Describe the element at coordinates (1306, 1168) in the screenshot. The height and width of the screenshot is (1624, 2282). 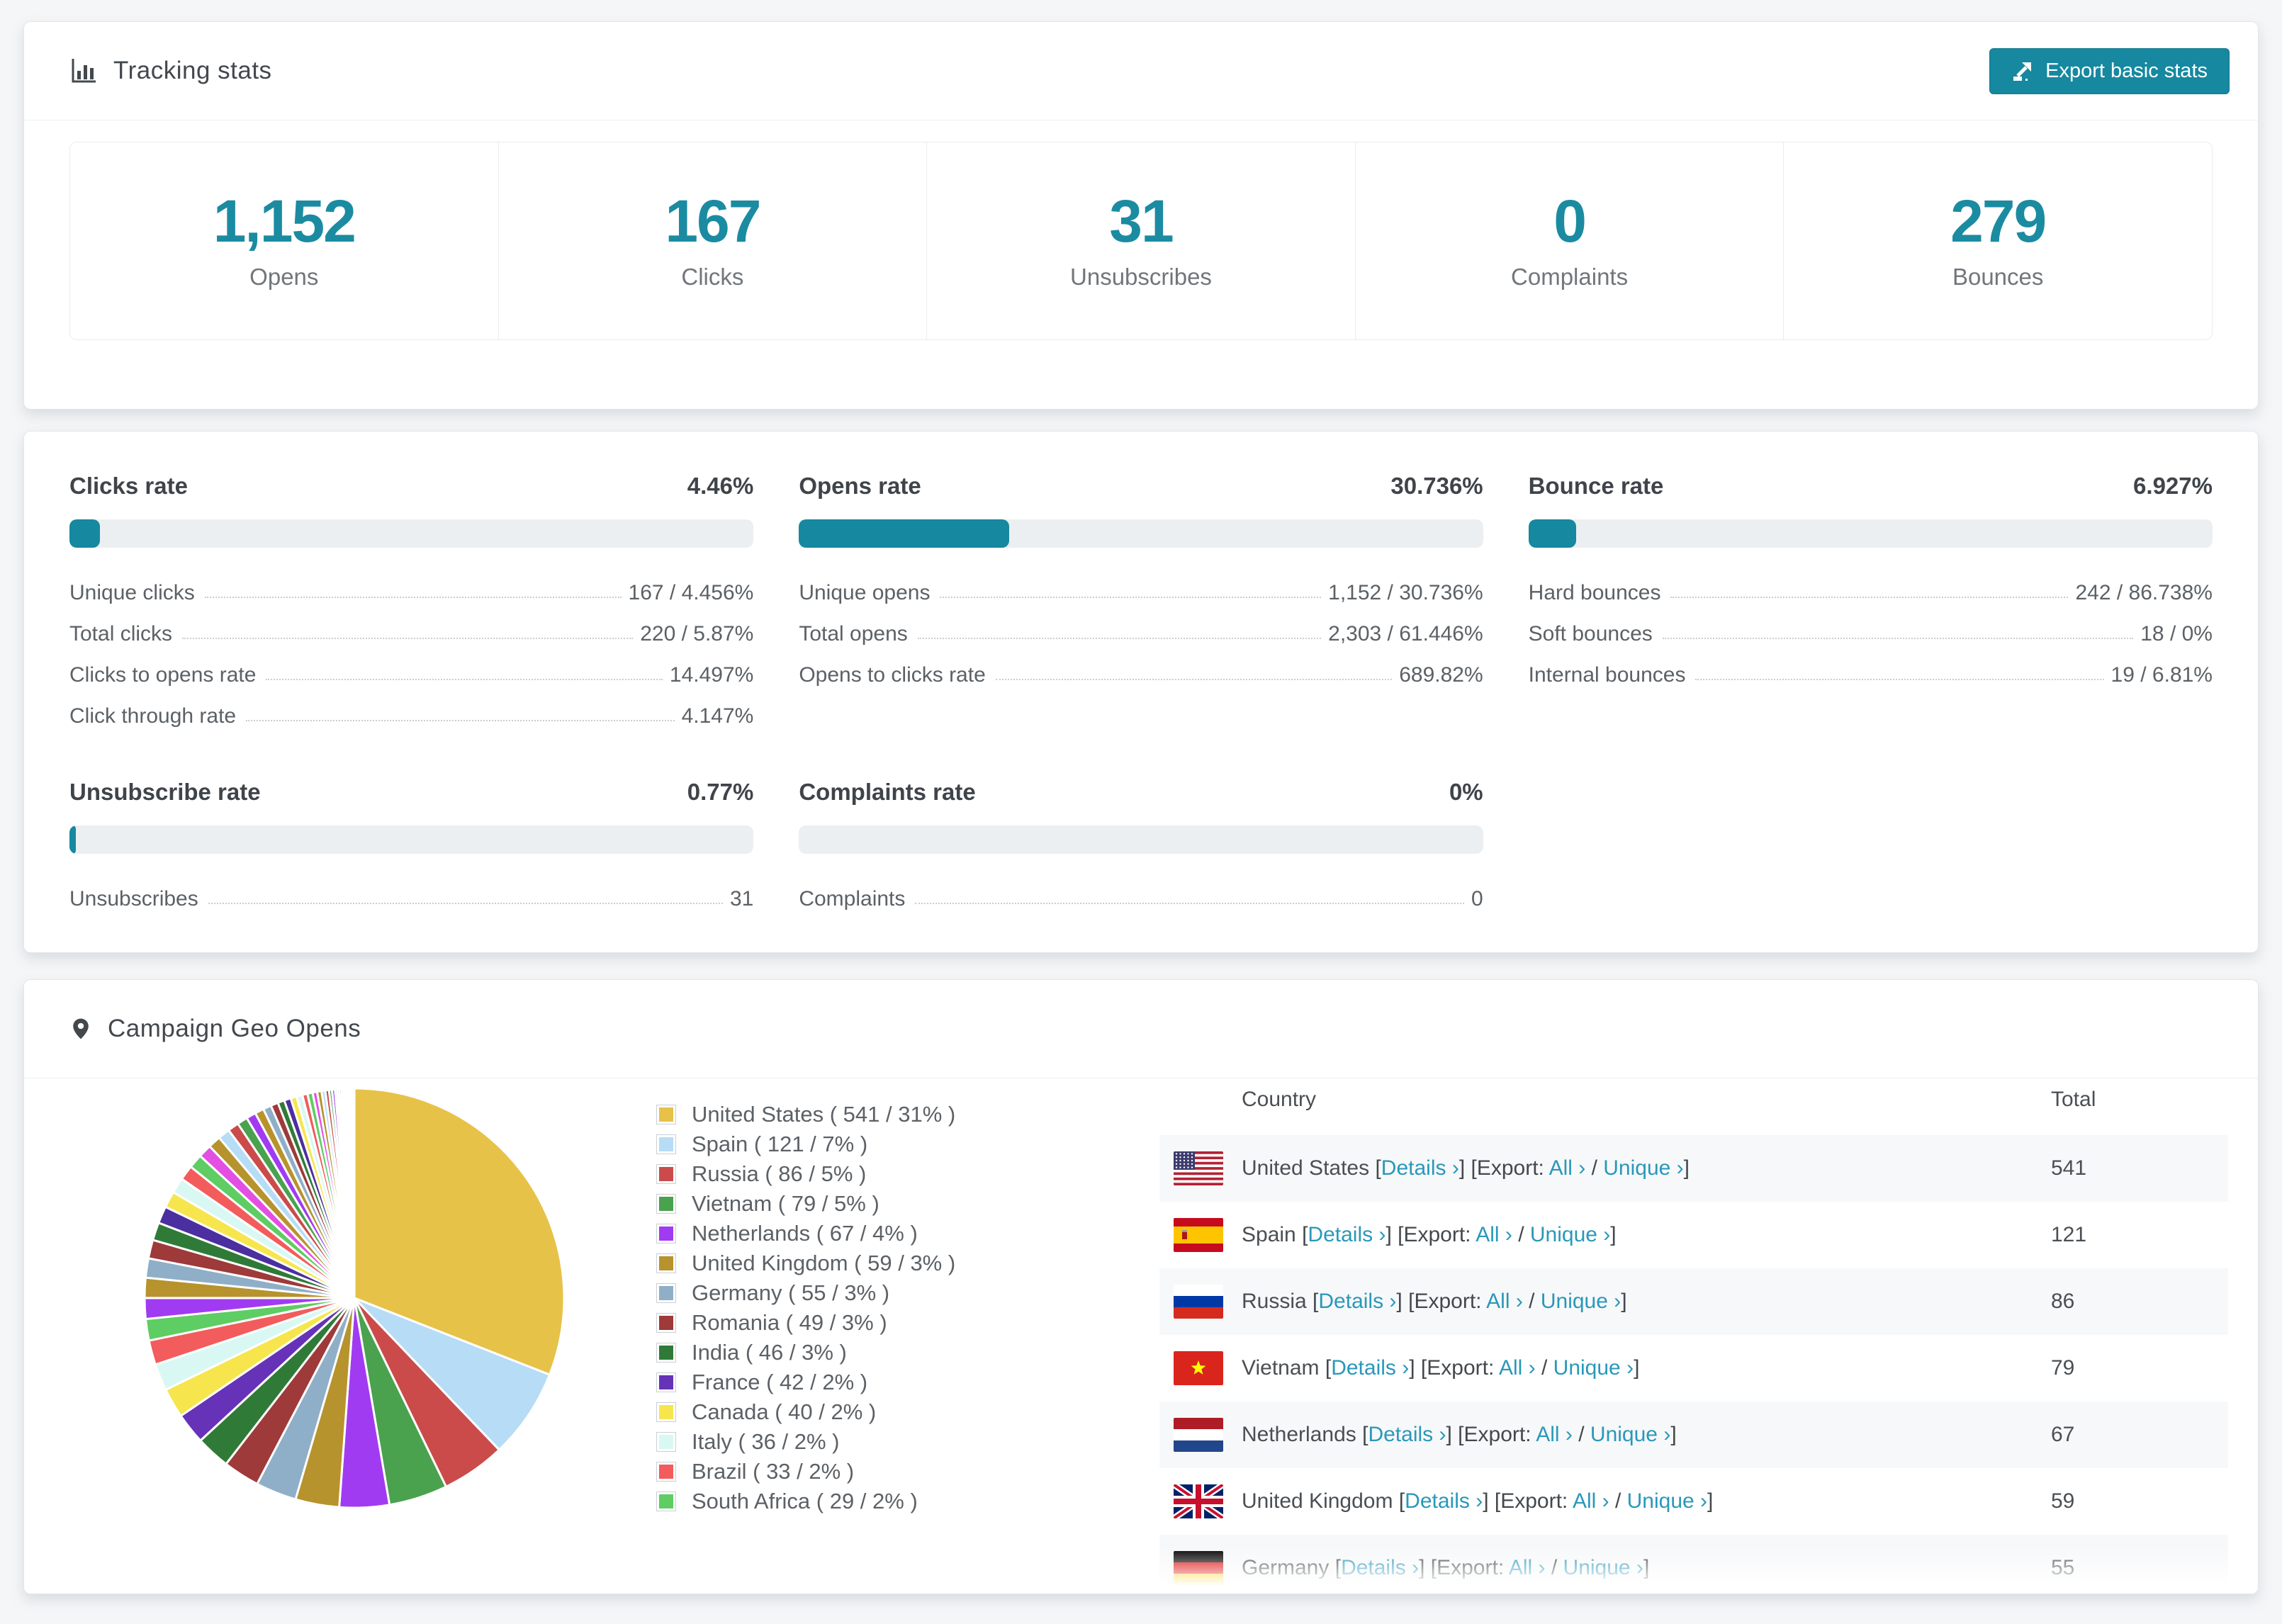
I see `country-name: United States` at that location.